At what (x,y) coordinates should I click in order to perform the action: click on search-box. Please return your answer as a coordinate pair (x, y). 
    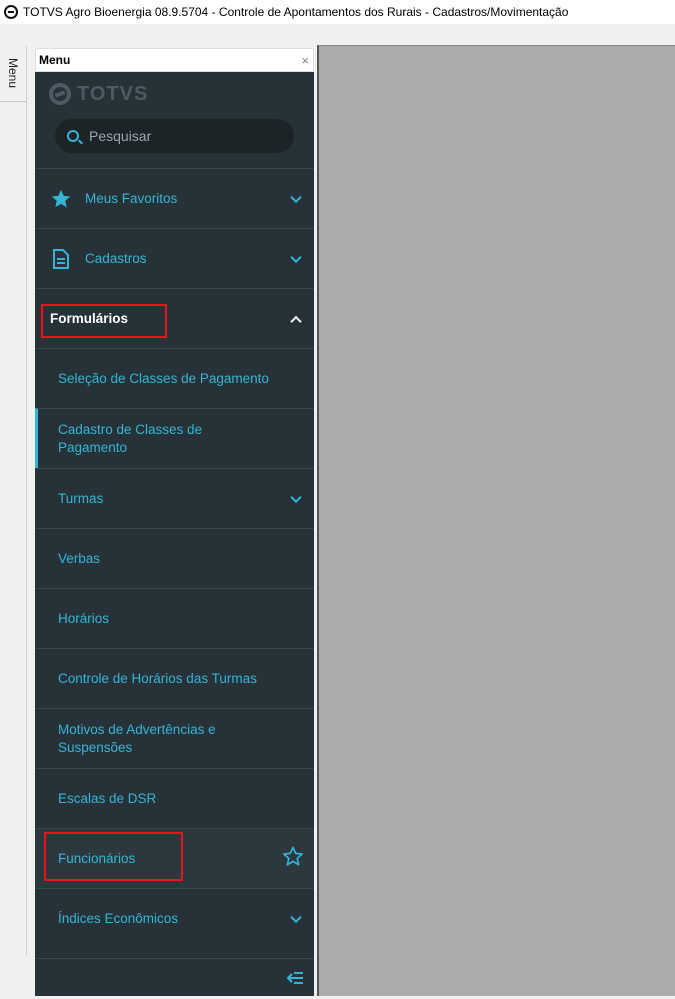
    Looking at the image, I should click on (174, 136).